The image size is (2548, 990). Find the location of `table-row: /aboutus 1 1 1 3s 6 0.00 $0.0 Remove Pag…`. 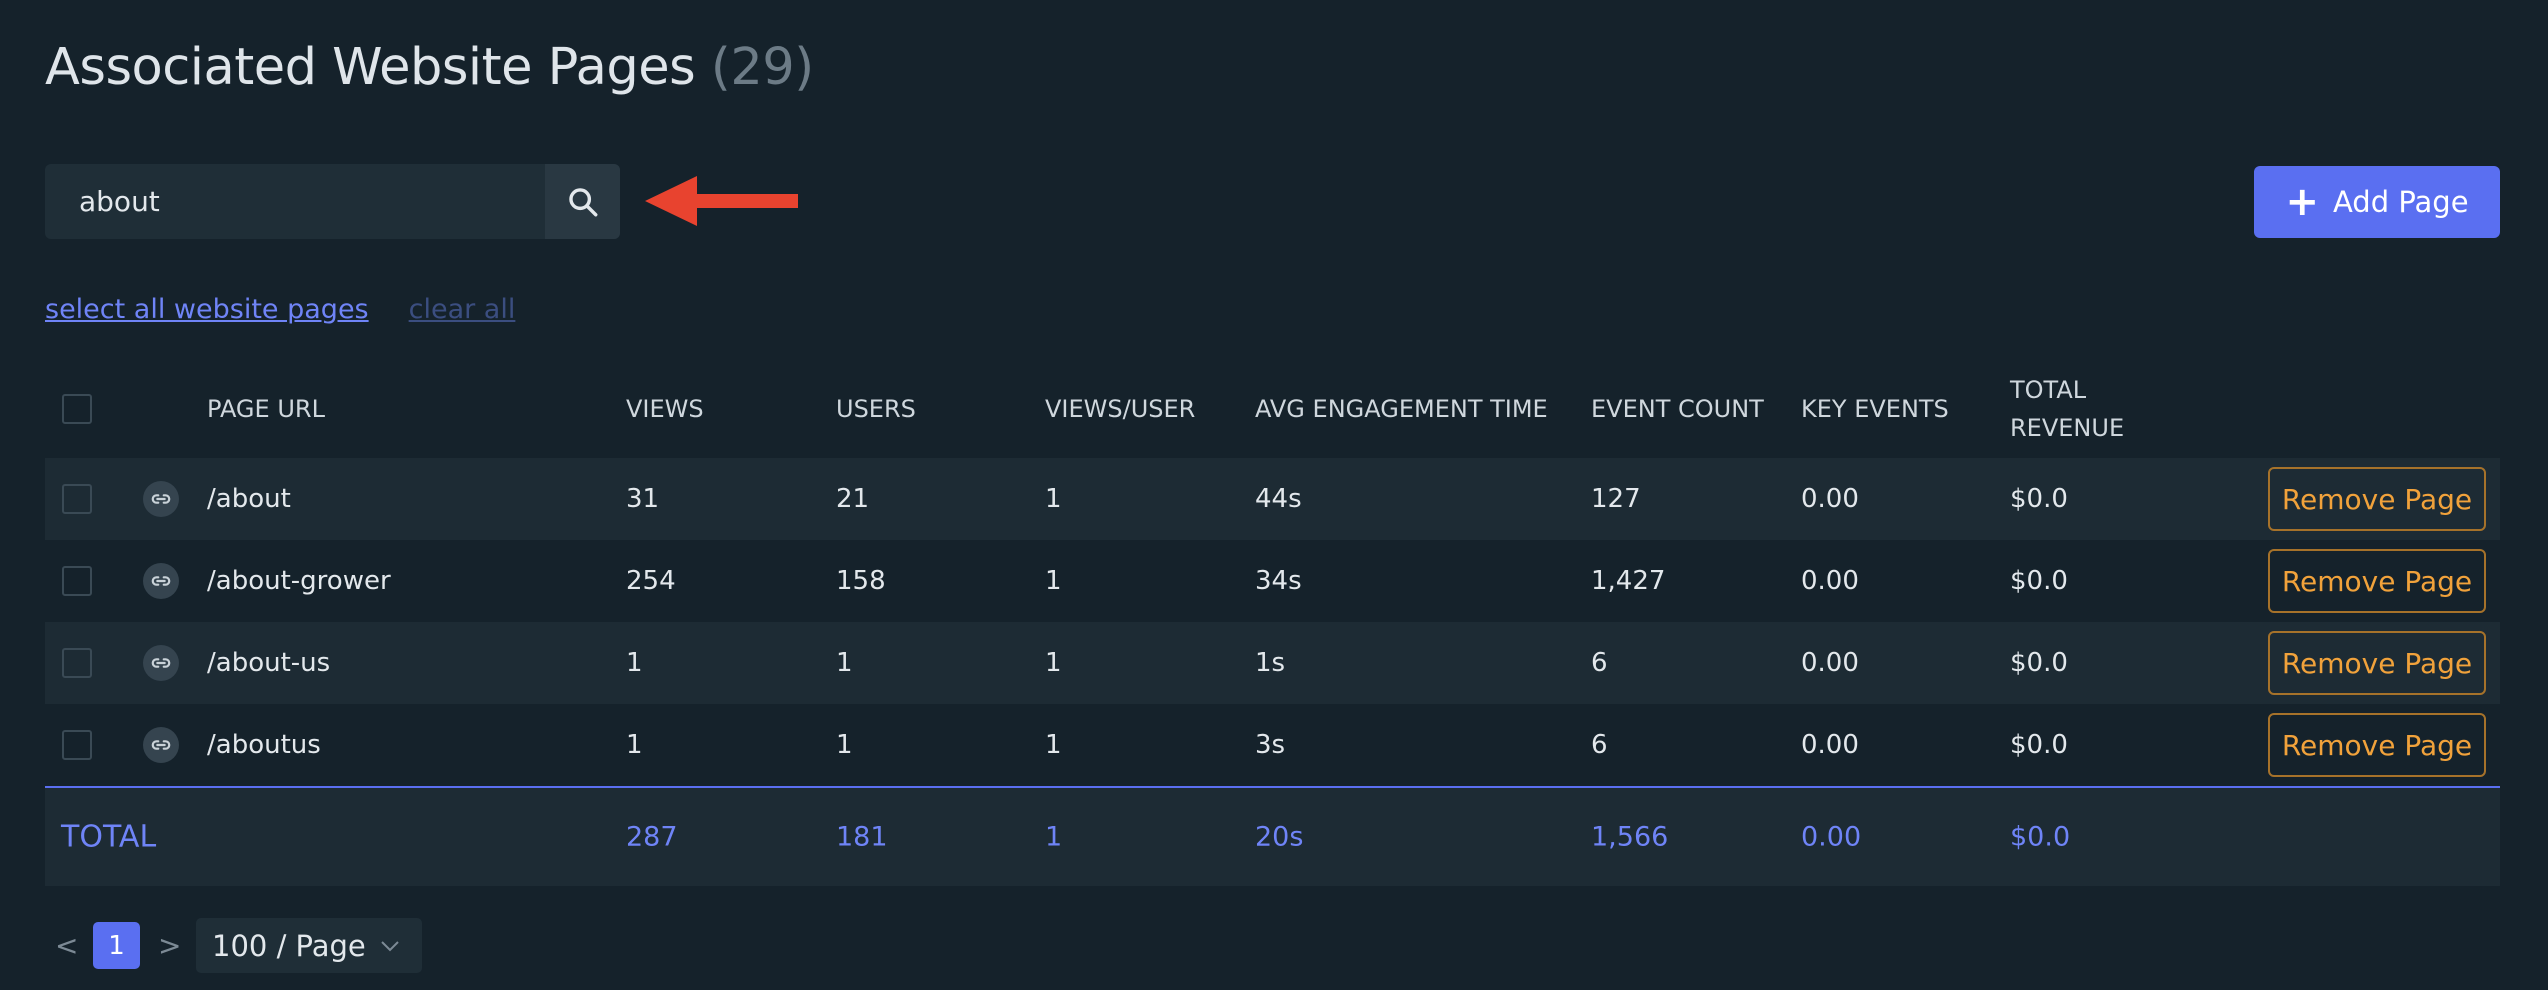

table-row: /aboutus 1 1 1 3s 6 0.00 $0.0 Remove Pag… is located at coordinates (1272, 745).